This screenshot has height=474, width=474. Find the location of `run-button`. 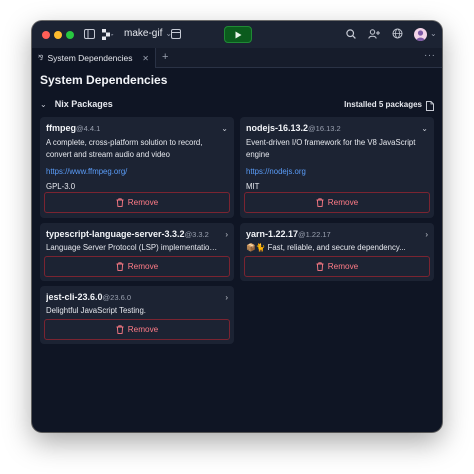

run-button is located at coordinates (238, 34).